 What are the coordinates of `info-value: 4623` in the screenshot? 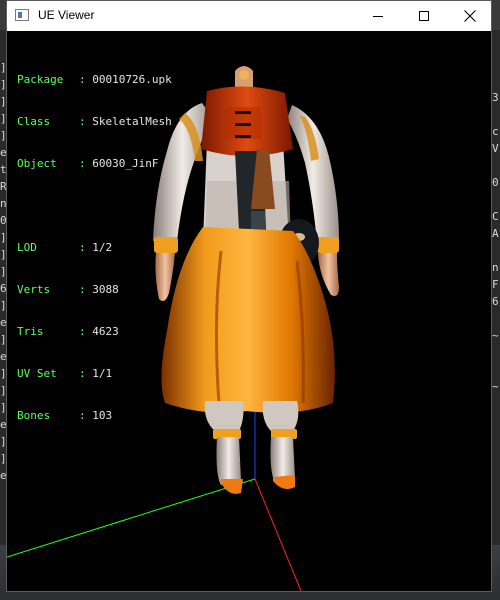 It's located at (105, 331).